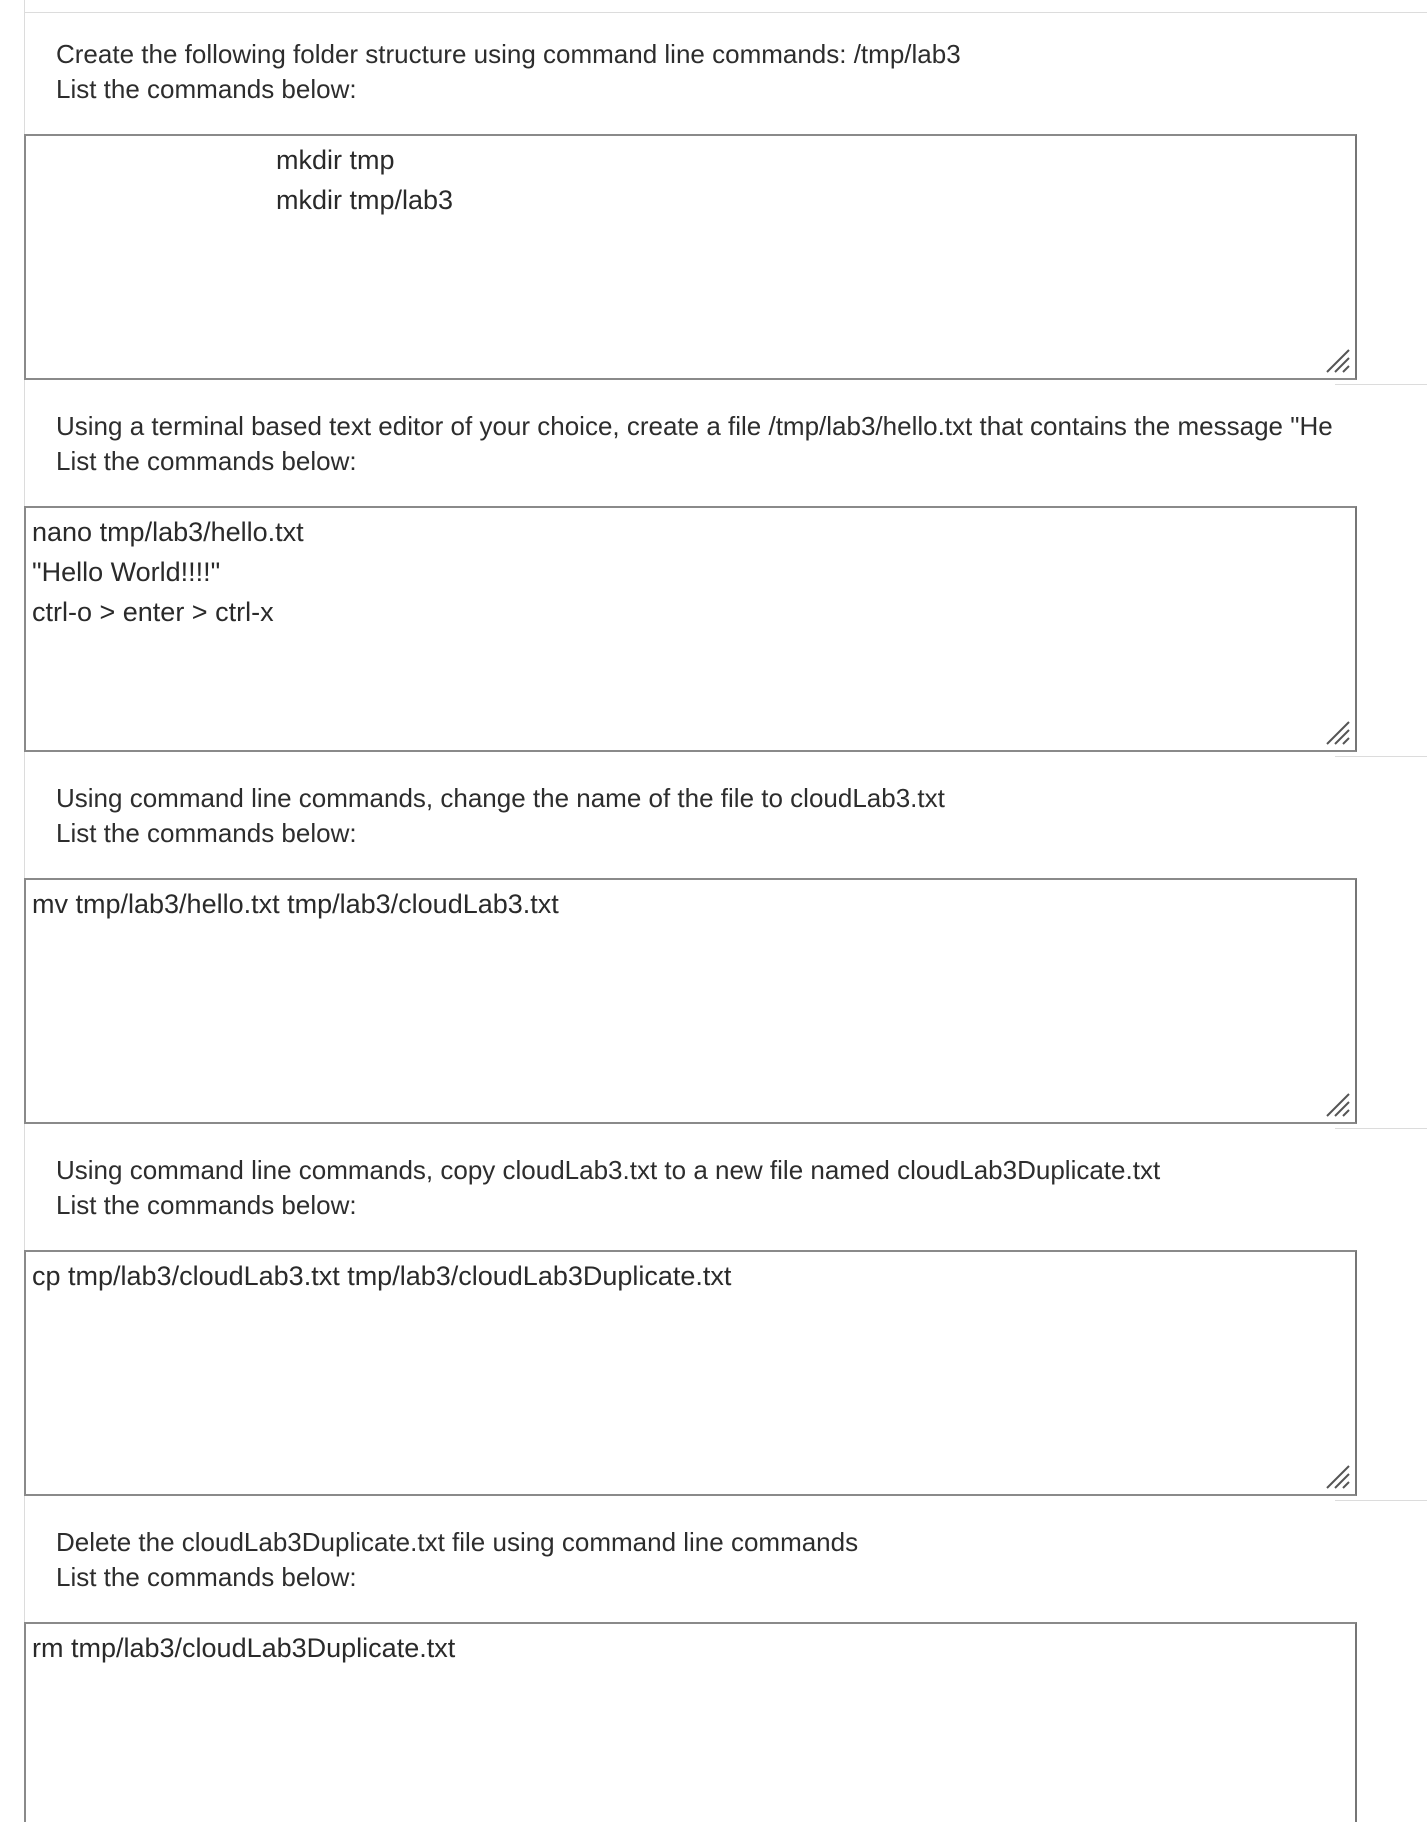 This screenshot has height=1822, width=1427. What do you see at coordinates (206, 461) in the screenshot?
I see `question-2-instruction: List the commands below:` at bounding box center [206, 461].